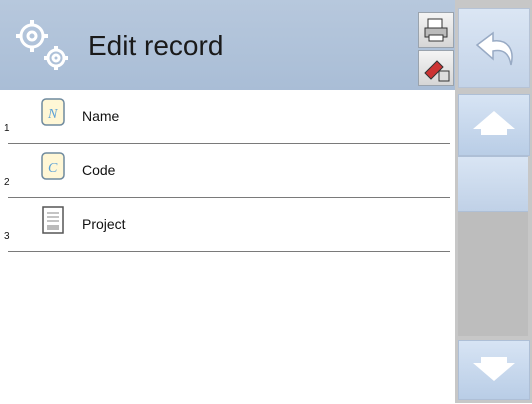 Image resolution: width=532 pixels, height=404 pixels. Describe the element at coordinates (7, 128) in the screenshot. I see `row-number: 1` at that location.